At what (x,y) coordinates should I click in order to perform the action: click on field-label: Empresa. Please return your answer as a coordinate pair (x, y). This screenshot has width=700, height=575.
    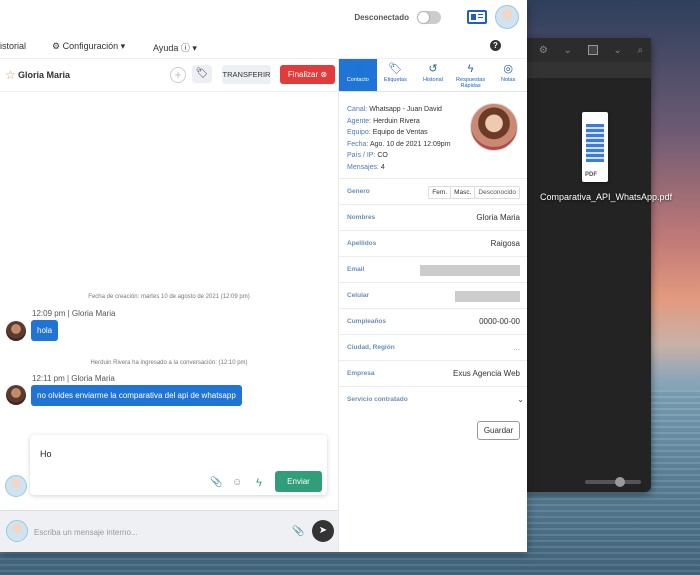
    Looking at the image, I should click on (361, 373).